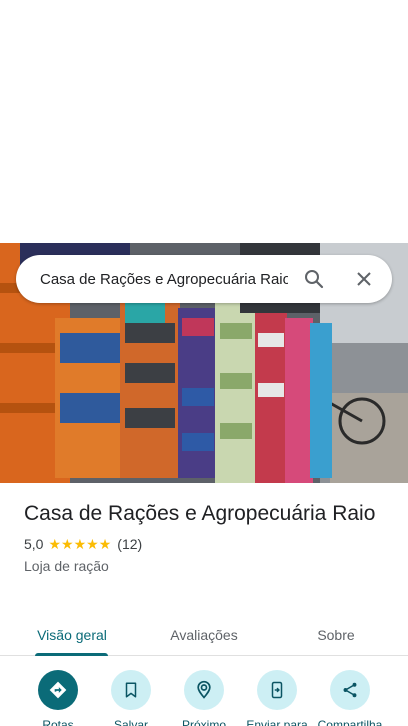 The width and height of the screenshot is (408, 726). I want to click on action-label: Rotas, so click(58, 722).